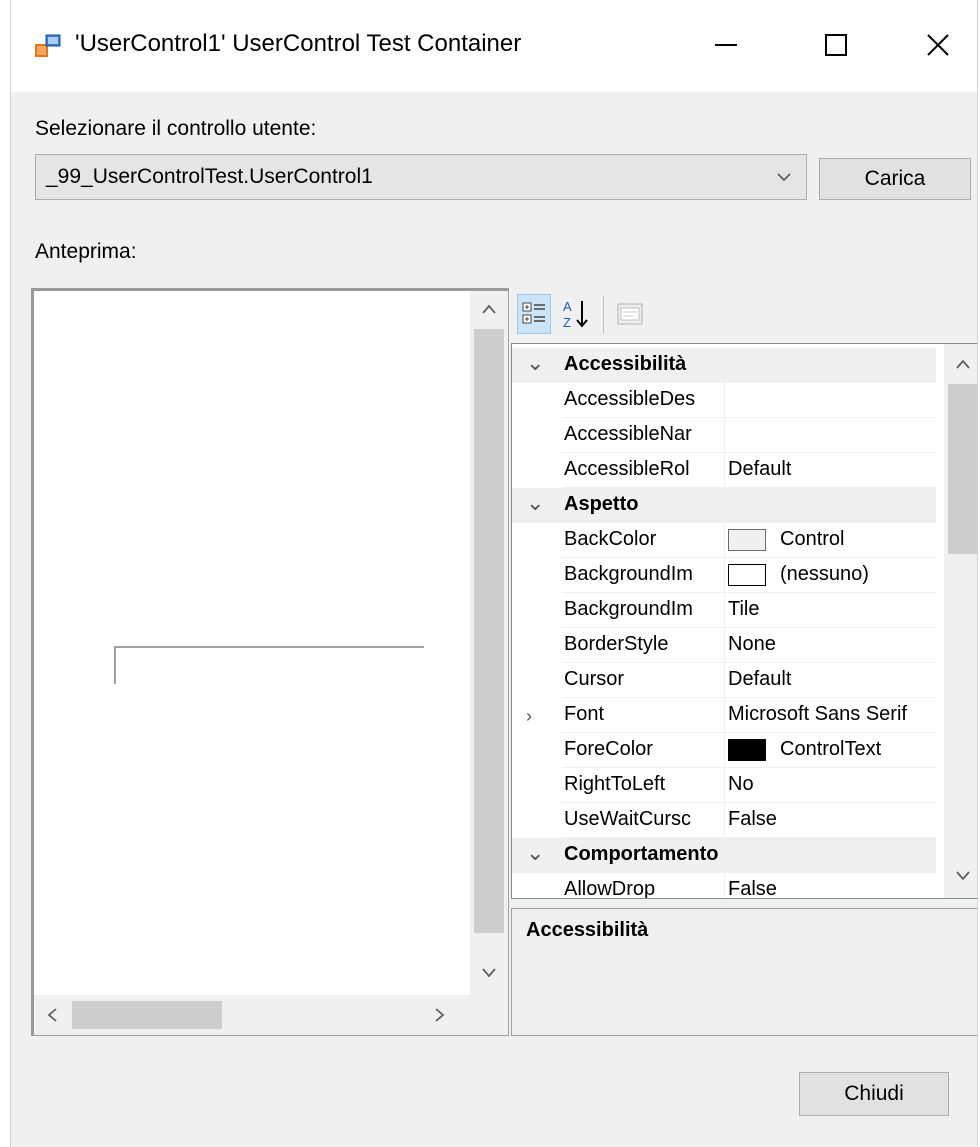  Describe the element at coordinates (724, 365) in the screenshot. I see `property-category: ⌄ Accessibilità` at that location.